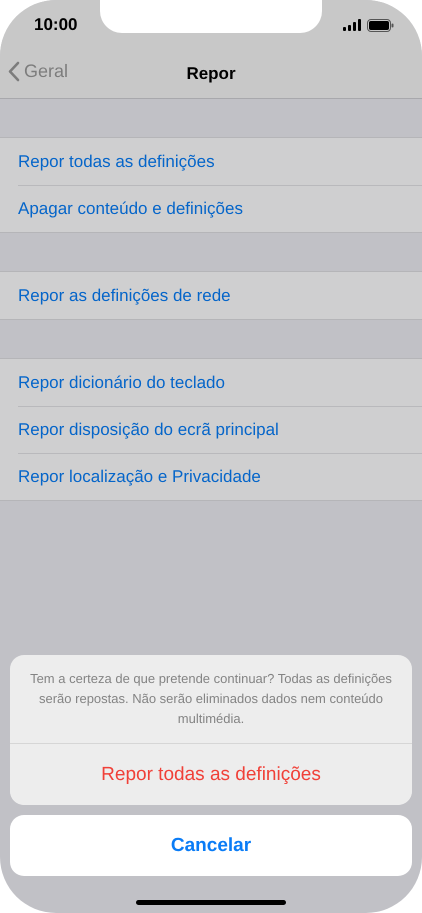  I want to click on settings-row: Repor localização e Privacidade, so click(220, 476).